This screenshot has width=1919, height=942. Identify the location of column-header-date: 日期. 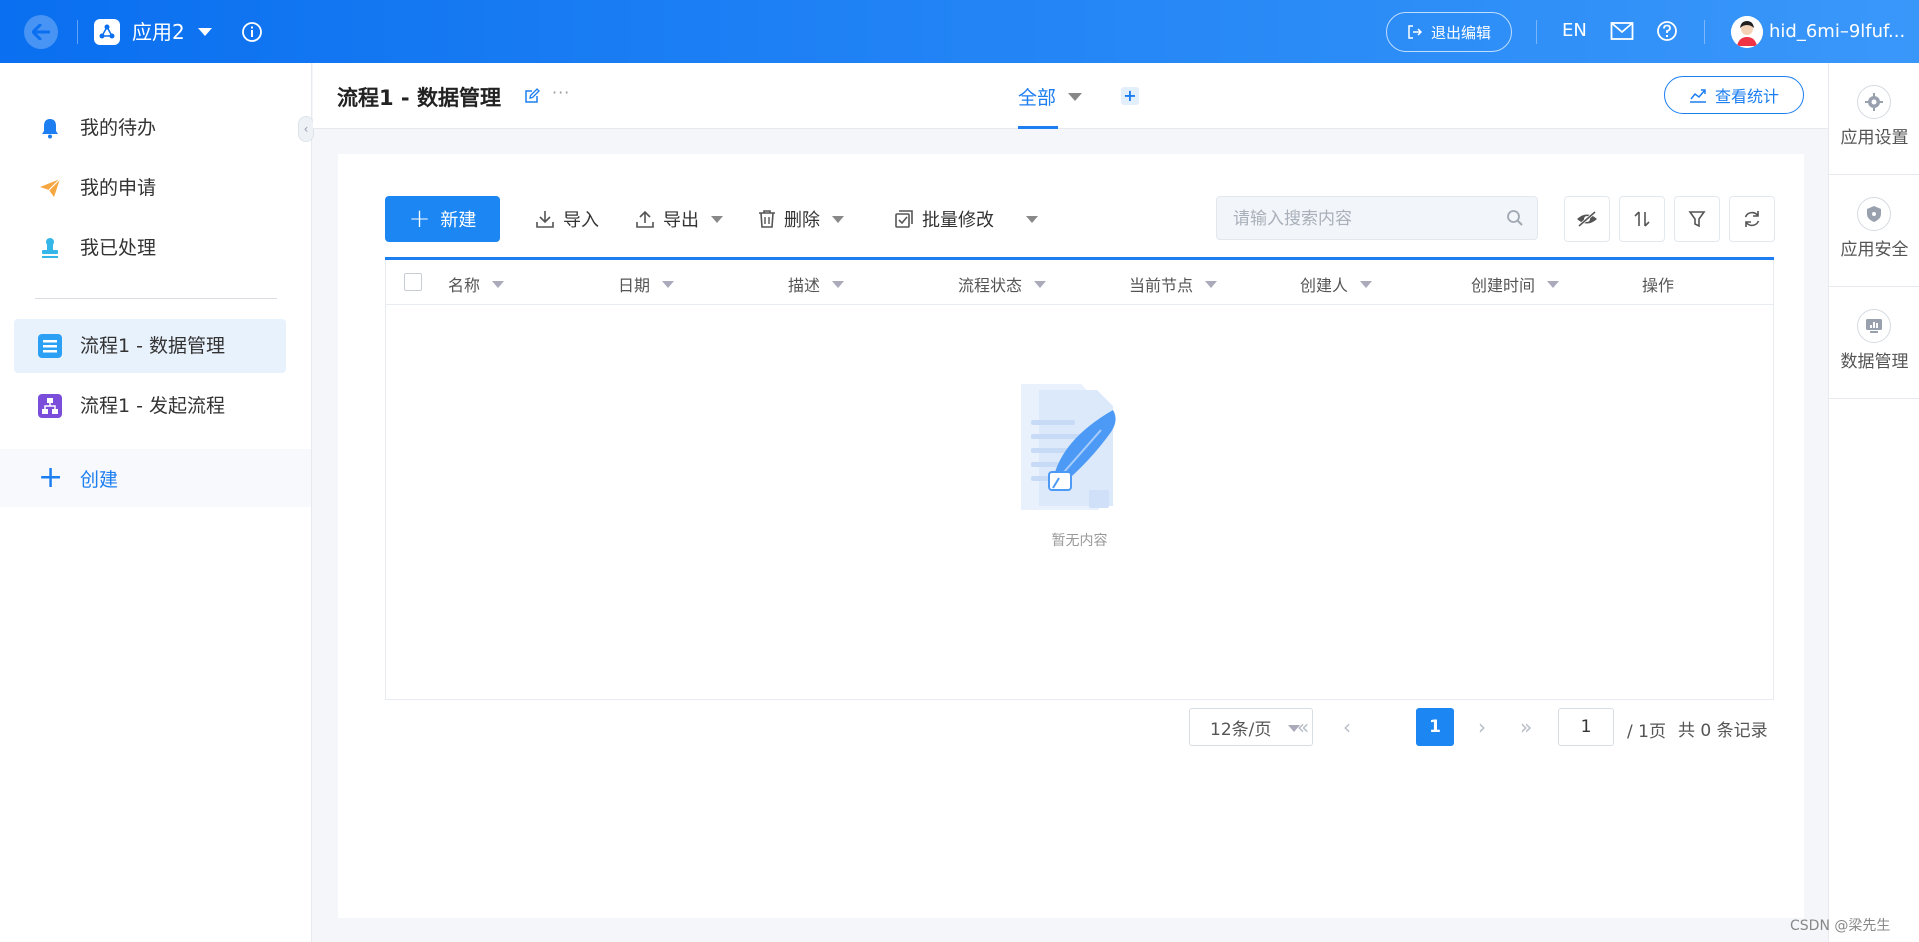
(646, 284).